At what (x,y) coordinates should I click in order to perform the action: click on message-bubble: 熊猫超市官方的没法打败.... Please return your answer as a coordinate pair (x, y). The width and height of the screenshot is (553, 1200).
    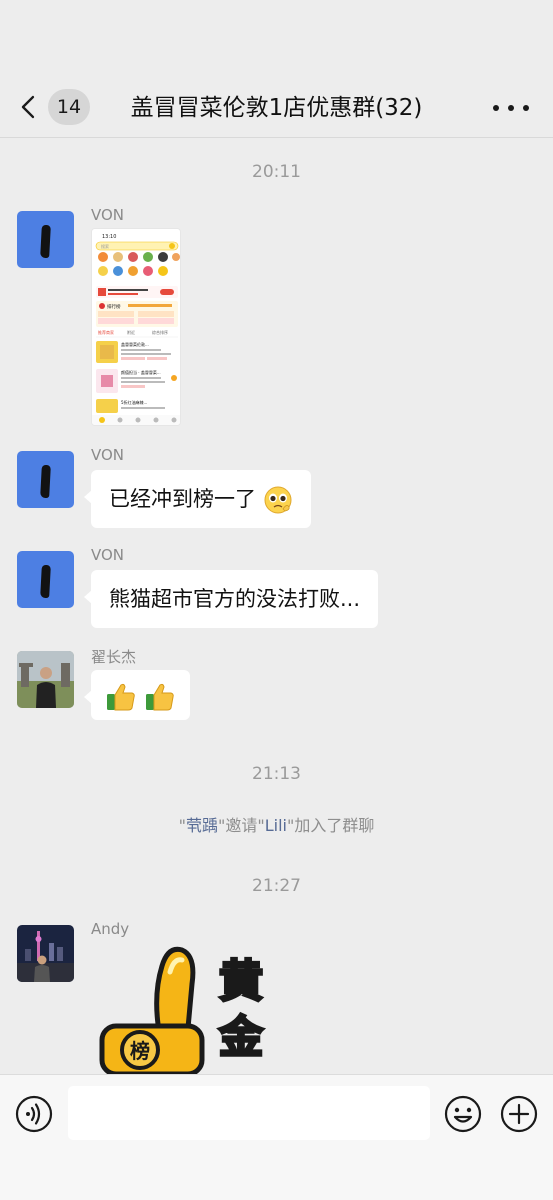
    Looking at the image, I should click on (231, 599).